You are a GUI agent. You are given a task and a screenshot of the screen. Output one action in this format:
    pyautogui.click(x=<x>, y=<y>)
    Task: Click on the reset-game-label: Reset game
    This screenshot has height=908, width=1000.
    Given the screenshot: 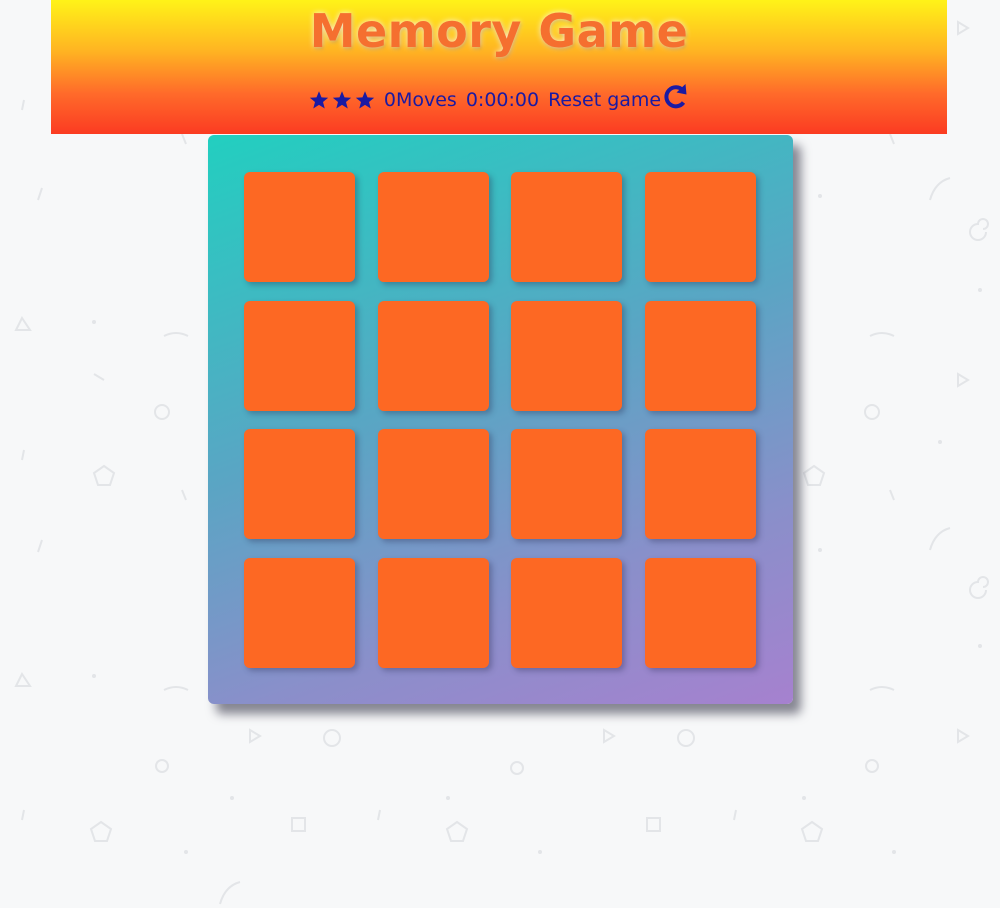 What is the action you would take?
    pyautogui.click(x=604, y=100)
    